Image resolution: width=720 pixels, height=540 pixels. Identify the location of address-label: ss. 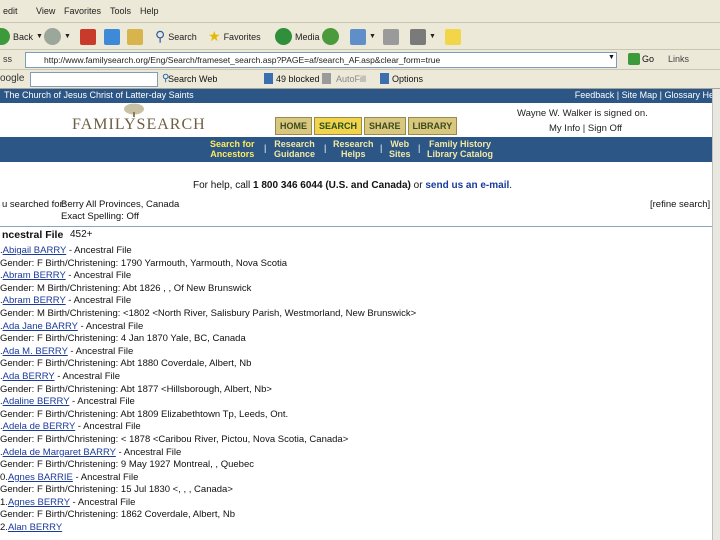
(7, 59).